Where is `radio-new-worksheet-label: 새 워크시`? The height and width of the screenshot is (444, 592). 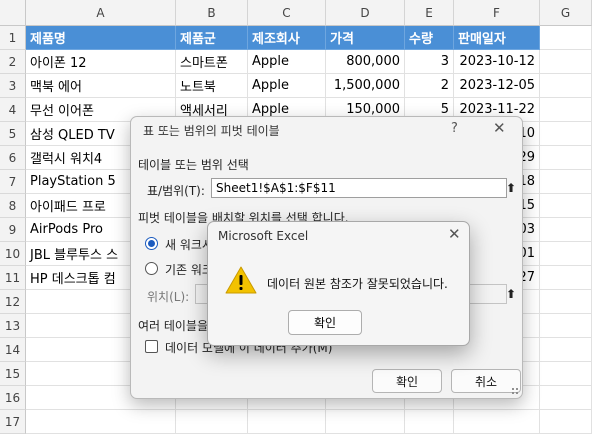 radio-new-worksheet-label: 새 워크시 is located at coordinates (189, 245).